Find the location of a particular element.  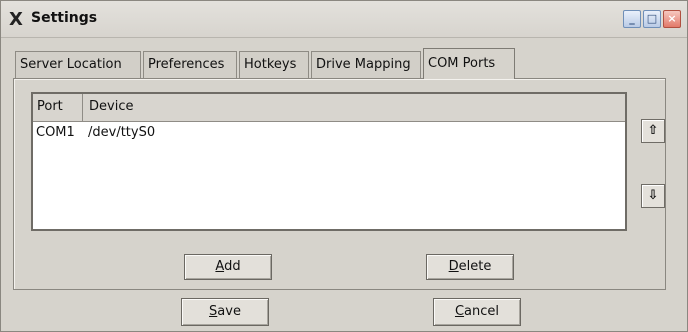

arrow-up-icon: ⇧ is located at coordinates (653, 130).